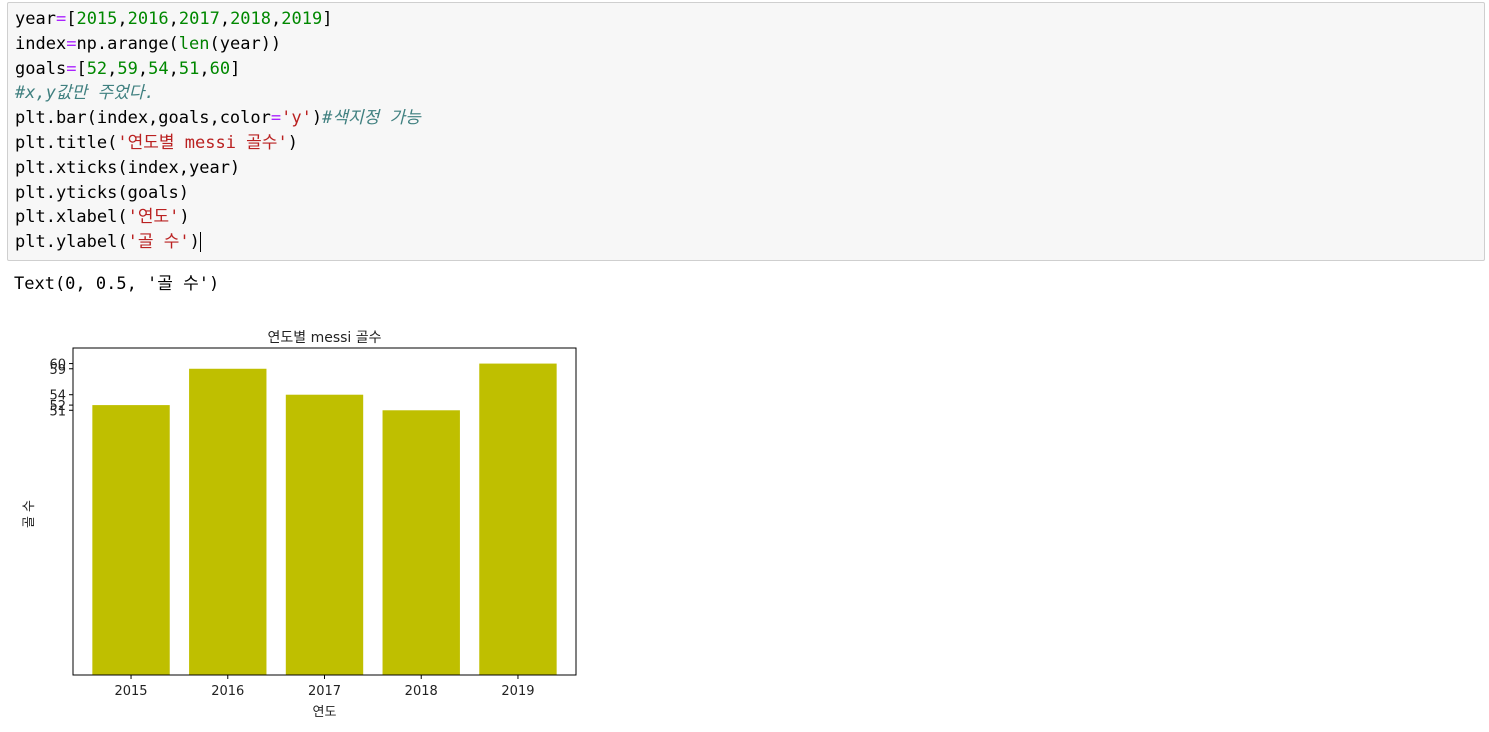  Describe the element at coordinates (218, 242) in the screenshot. I see `code-line: plt.ylabel('골 수')` at that location.